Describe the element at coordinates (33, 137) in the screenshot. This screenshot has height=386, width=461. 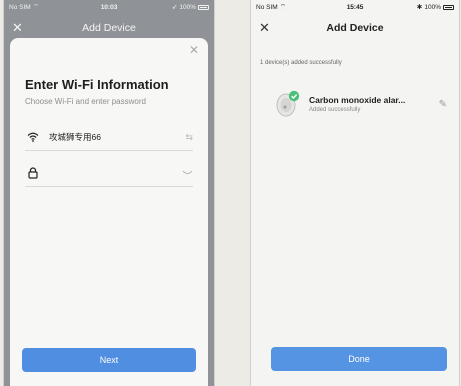
I see `wifi-icon` at that location.